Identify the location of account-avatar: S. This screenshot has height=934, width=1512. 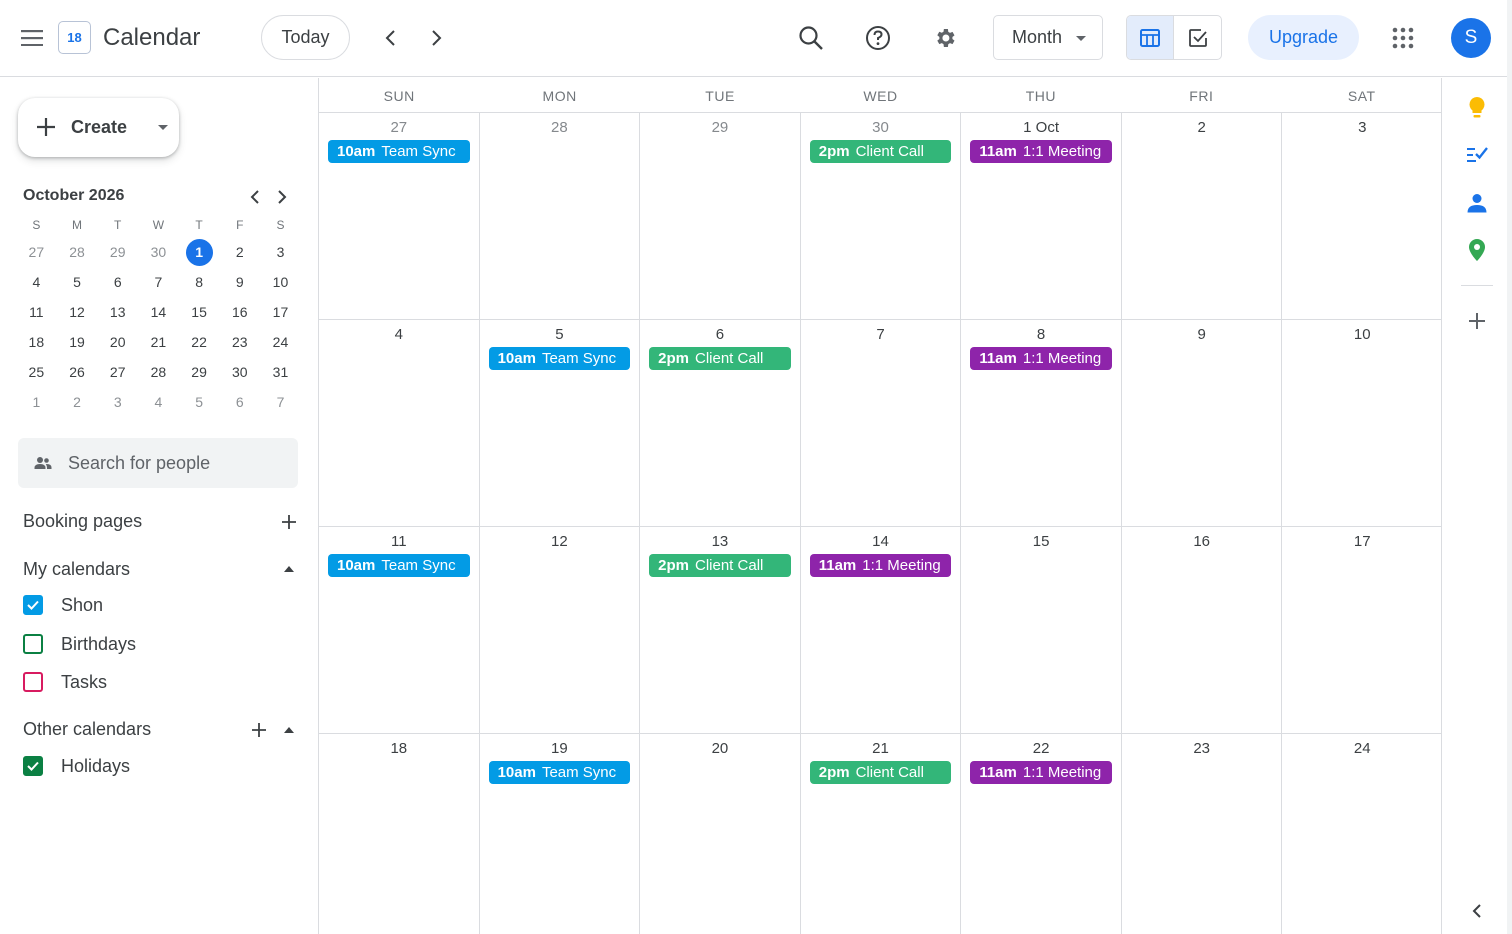
(1471, 38).